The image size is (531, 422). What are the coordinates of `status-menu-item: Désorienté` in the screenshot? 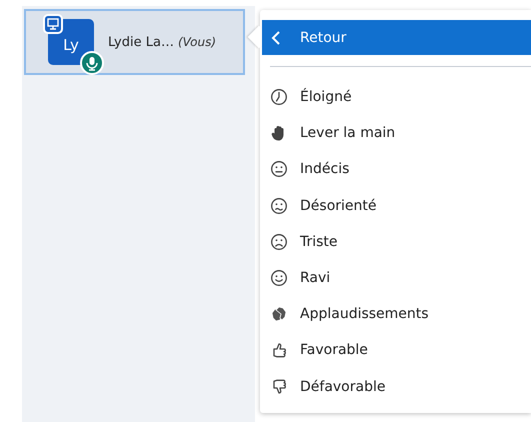 It's located at (400, 206).